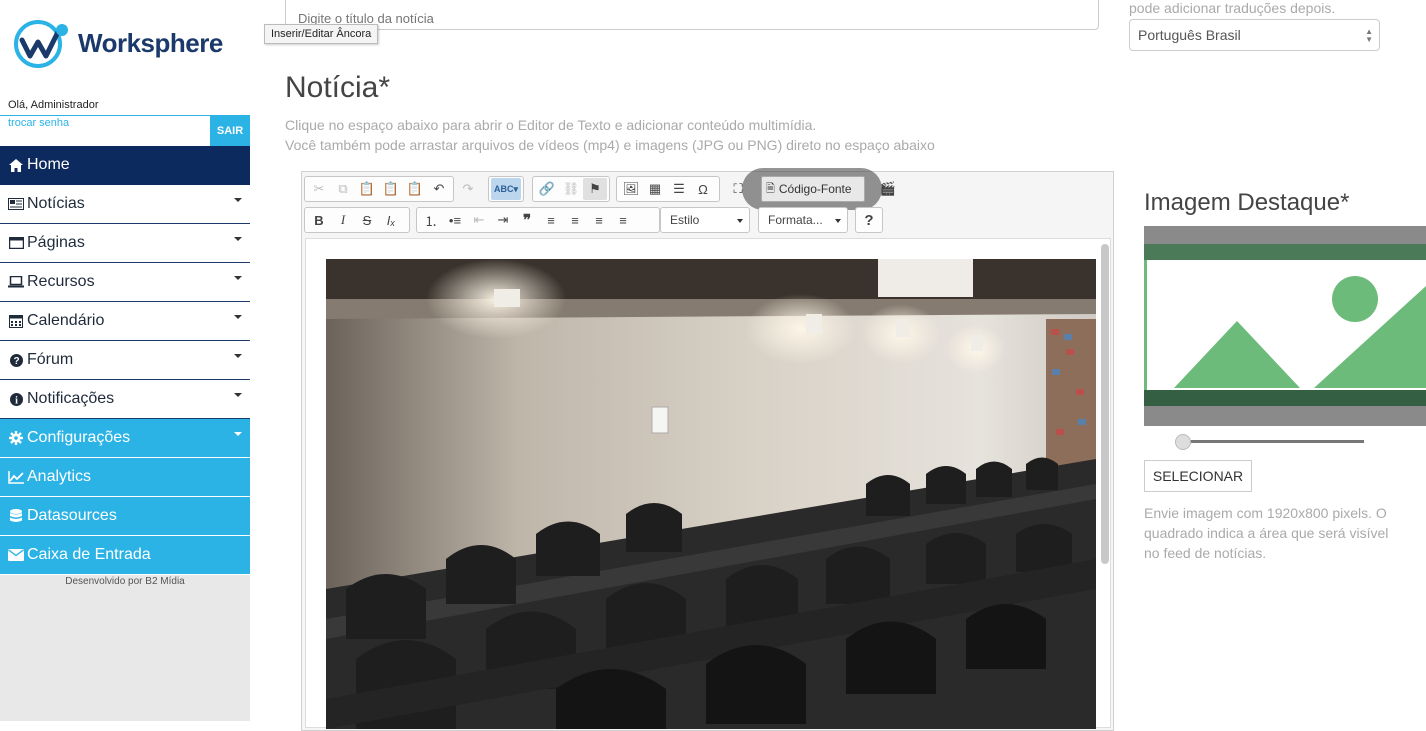 The height and width of the screenshot is (731, 1426). I want to click on undo-icon: ↶, so click(439, 189).